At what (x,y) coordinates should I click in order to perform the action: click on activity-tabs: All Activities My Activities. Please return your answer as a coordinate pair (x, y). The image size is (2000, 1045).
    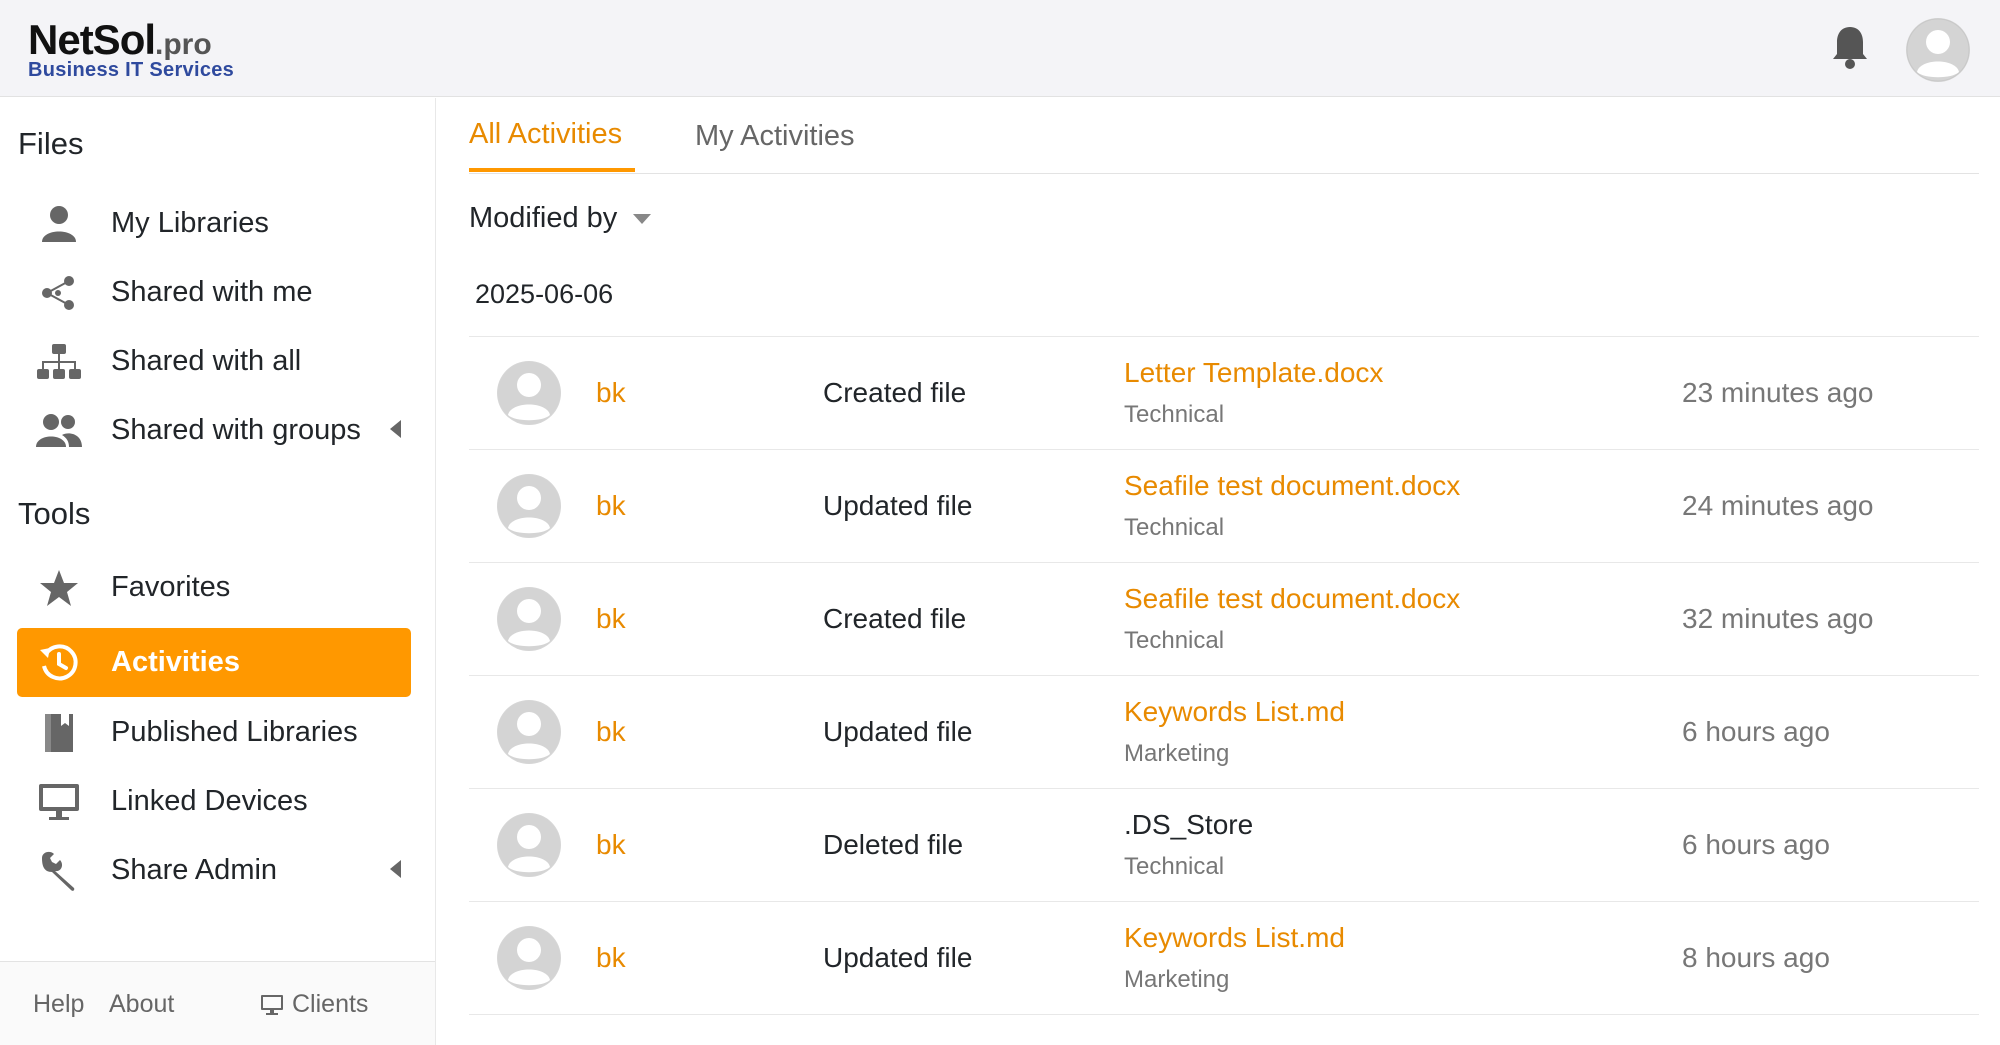
    Looking at the image, I should click on (1224, 136).